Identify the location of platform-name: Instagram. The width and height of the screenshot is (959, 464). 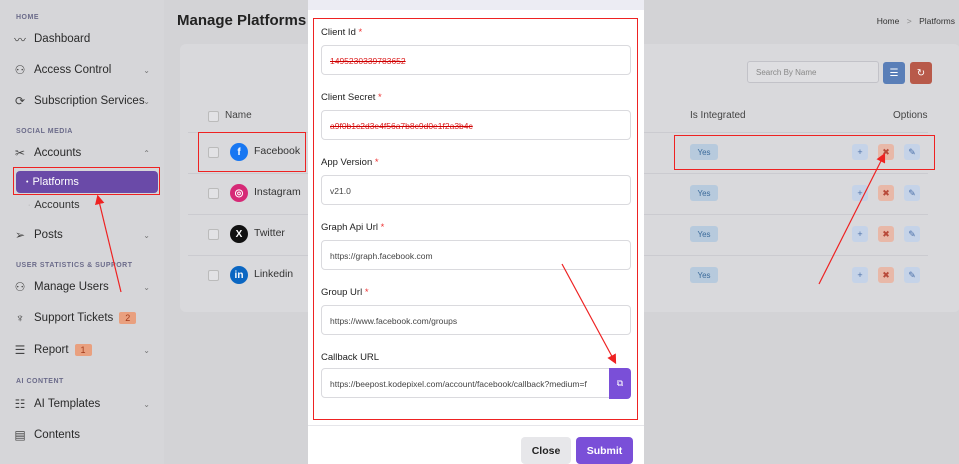
(277, 192).